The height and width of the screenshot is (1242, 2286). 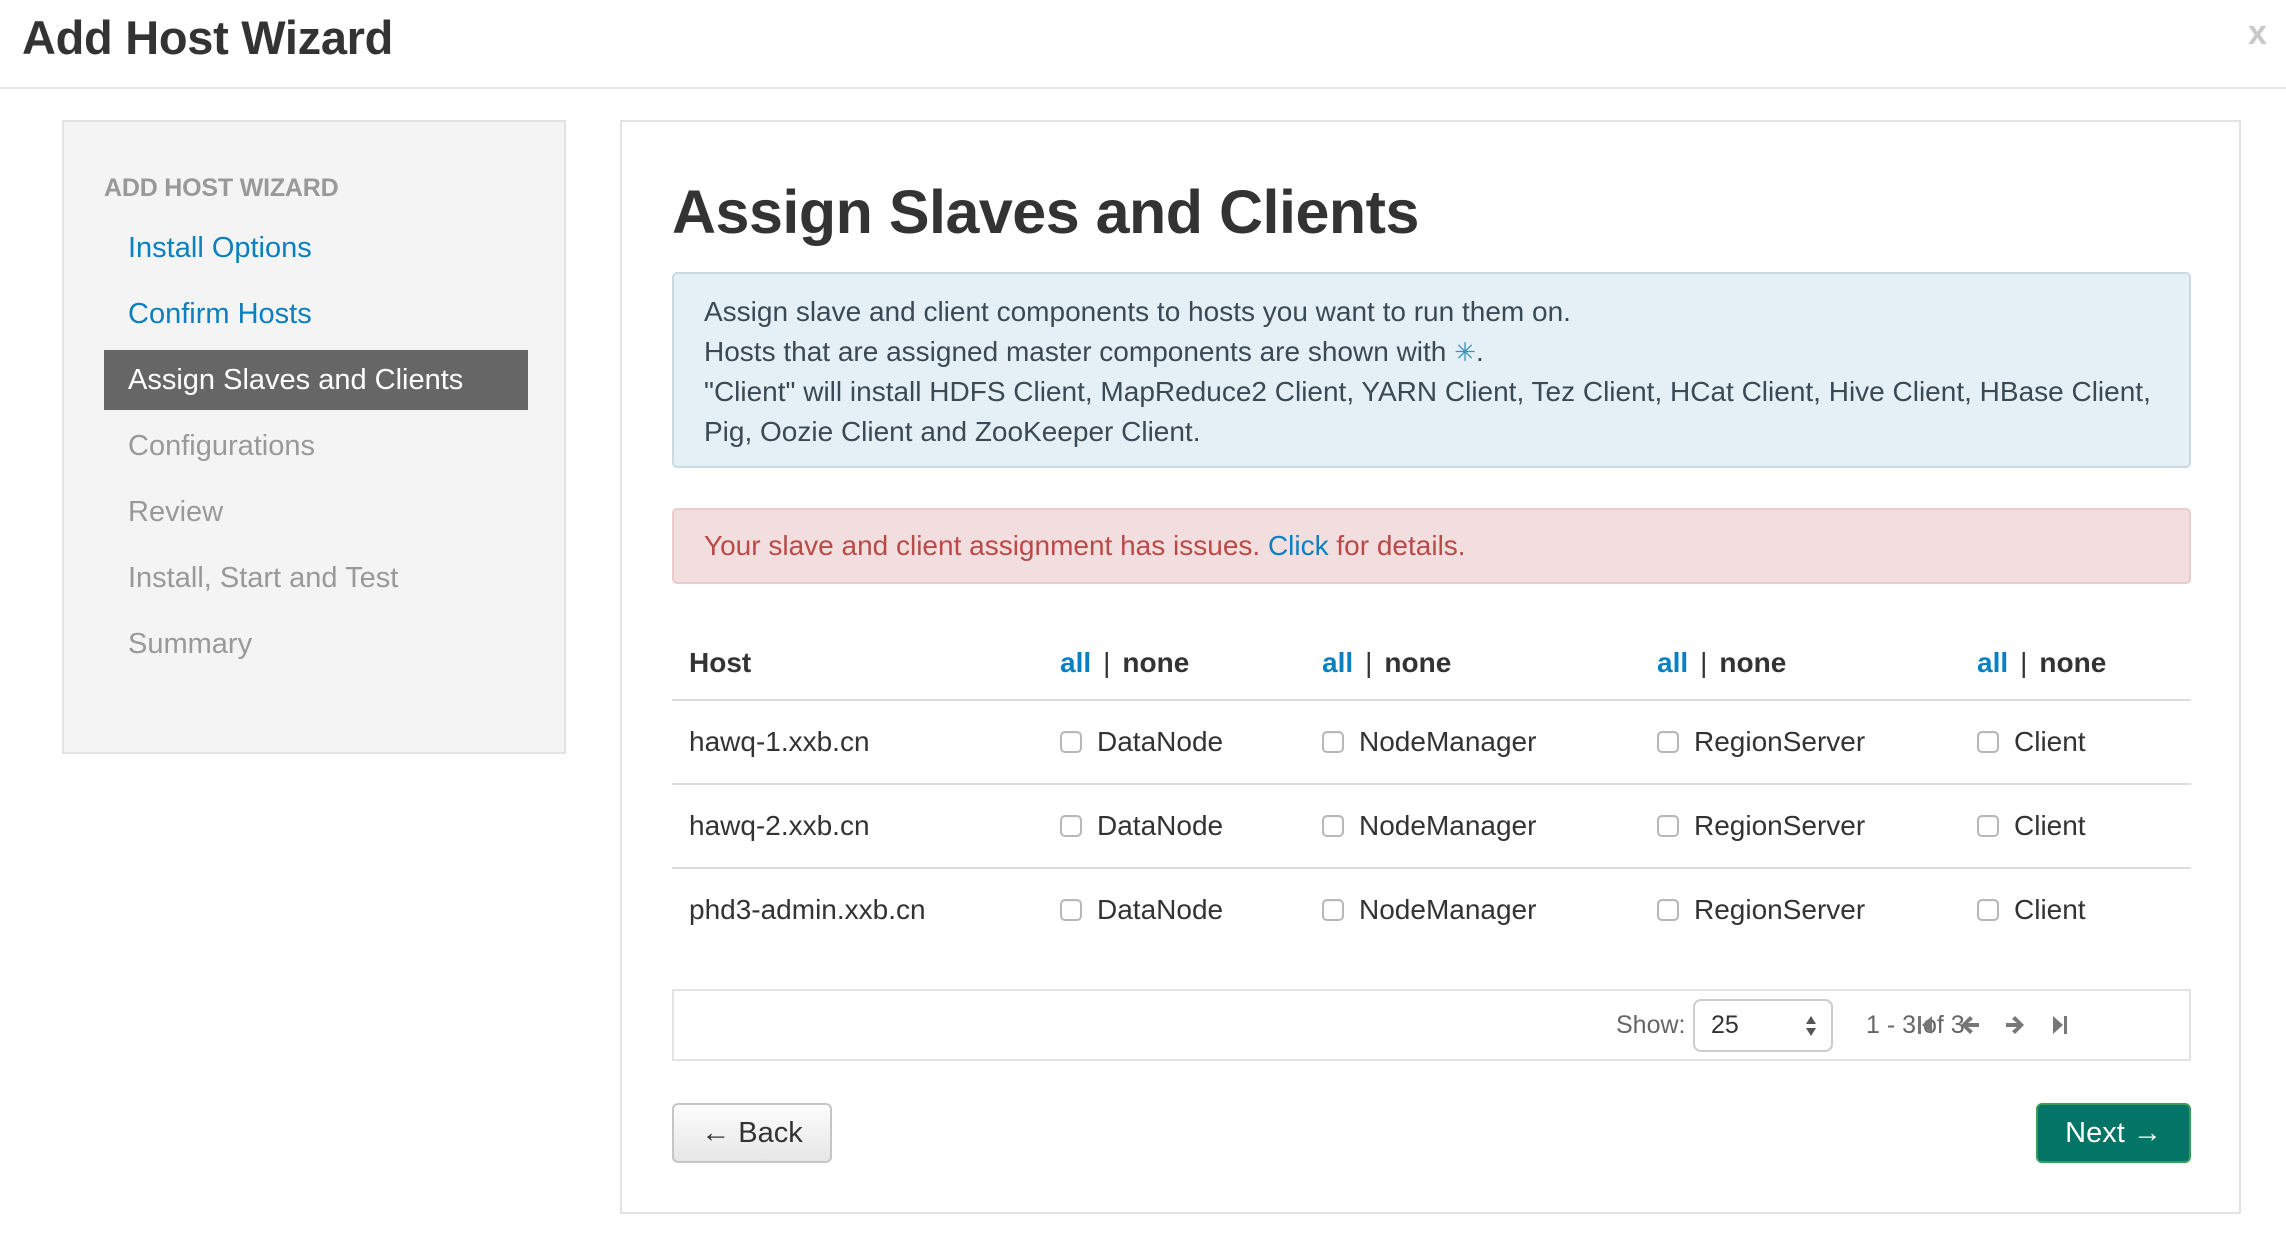 What do you see at coordinates (1763, 1025) in the screenshot?
I see `page-size-select: 25` at bounding box center [1763, 1025].